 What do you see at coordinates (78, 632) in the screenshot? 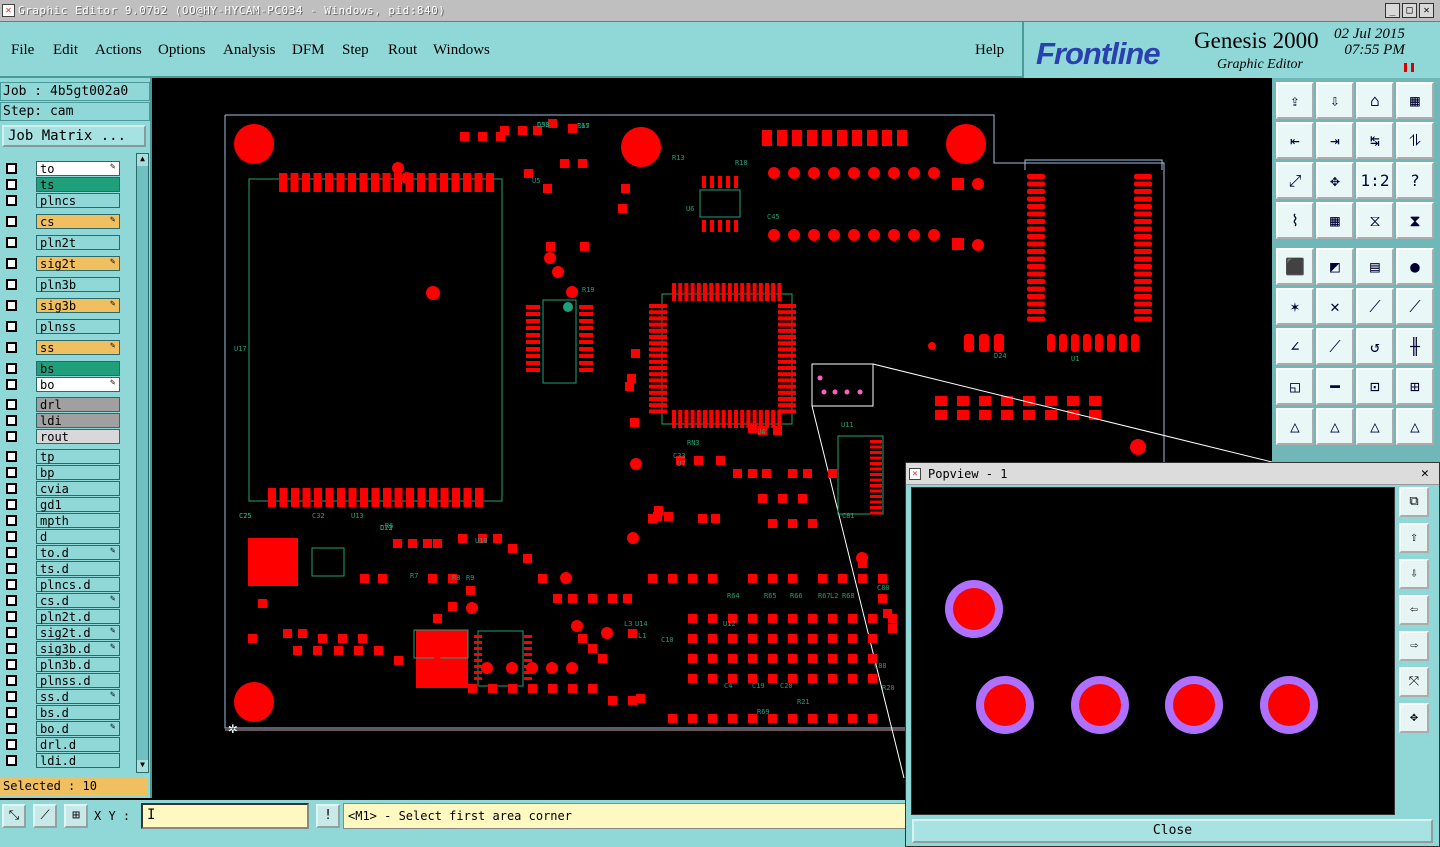
I see `layer-name: sig2t.d` at bounding box center [78, 632].